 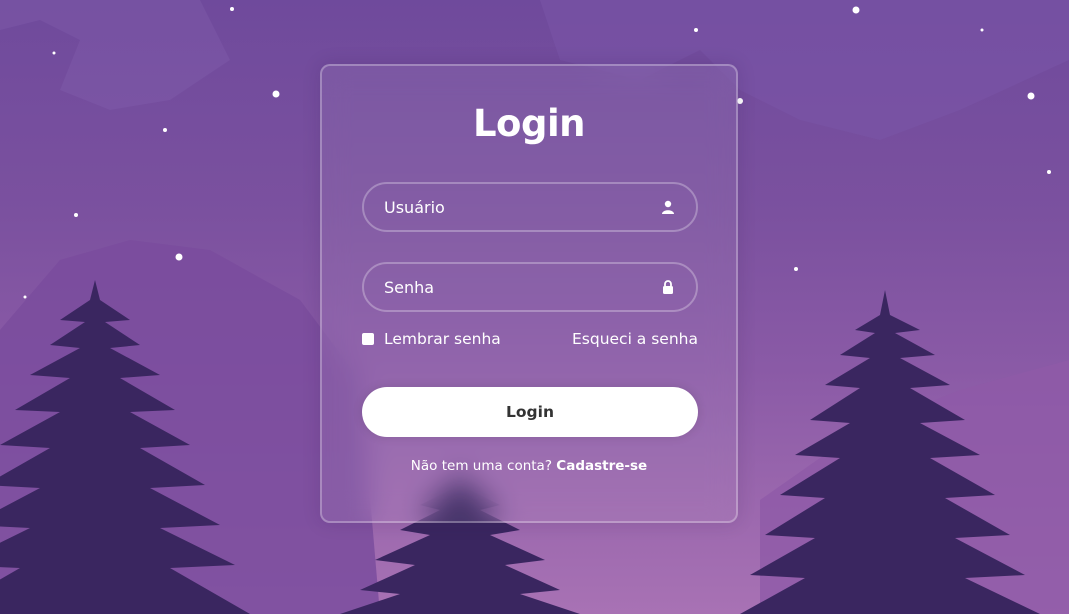 I want to click on password-field, so click(x=530, y=287).